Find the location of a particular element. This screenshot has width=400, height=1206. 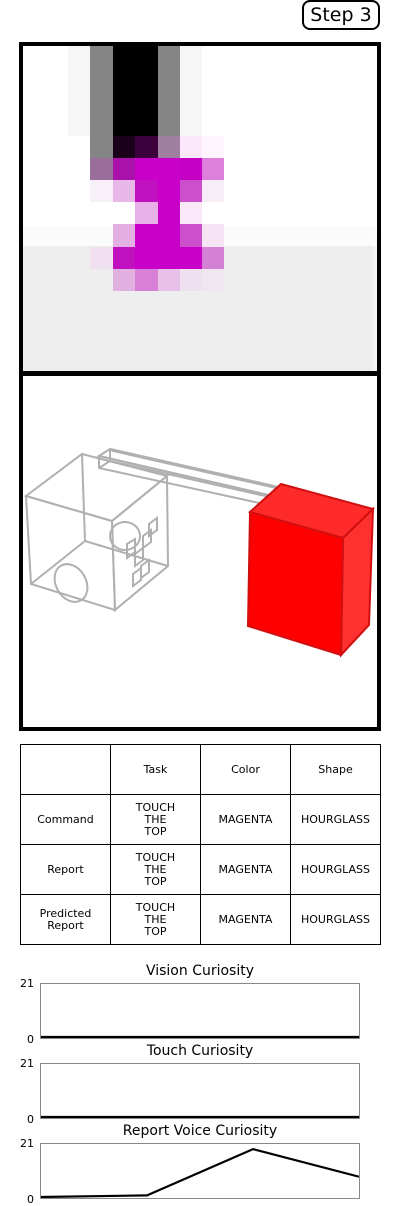

header-cell-shape: Shape is located at coordinates (335, 769).